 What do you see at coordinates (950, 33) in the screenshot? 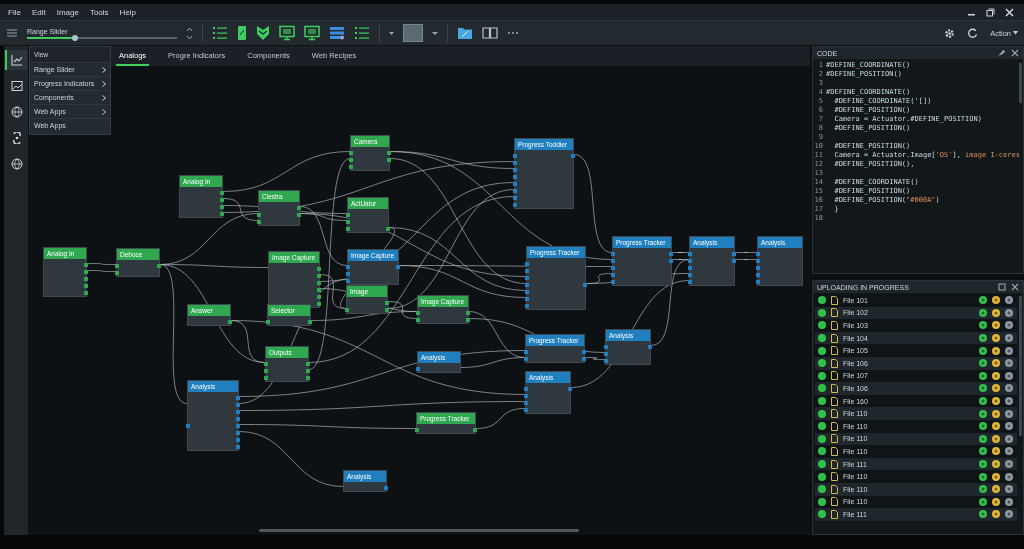
I see `settings-icon` at bounding box center [950, 33].